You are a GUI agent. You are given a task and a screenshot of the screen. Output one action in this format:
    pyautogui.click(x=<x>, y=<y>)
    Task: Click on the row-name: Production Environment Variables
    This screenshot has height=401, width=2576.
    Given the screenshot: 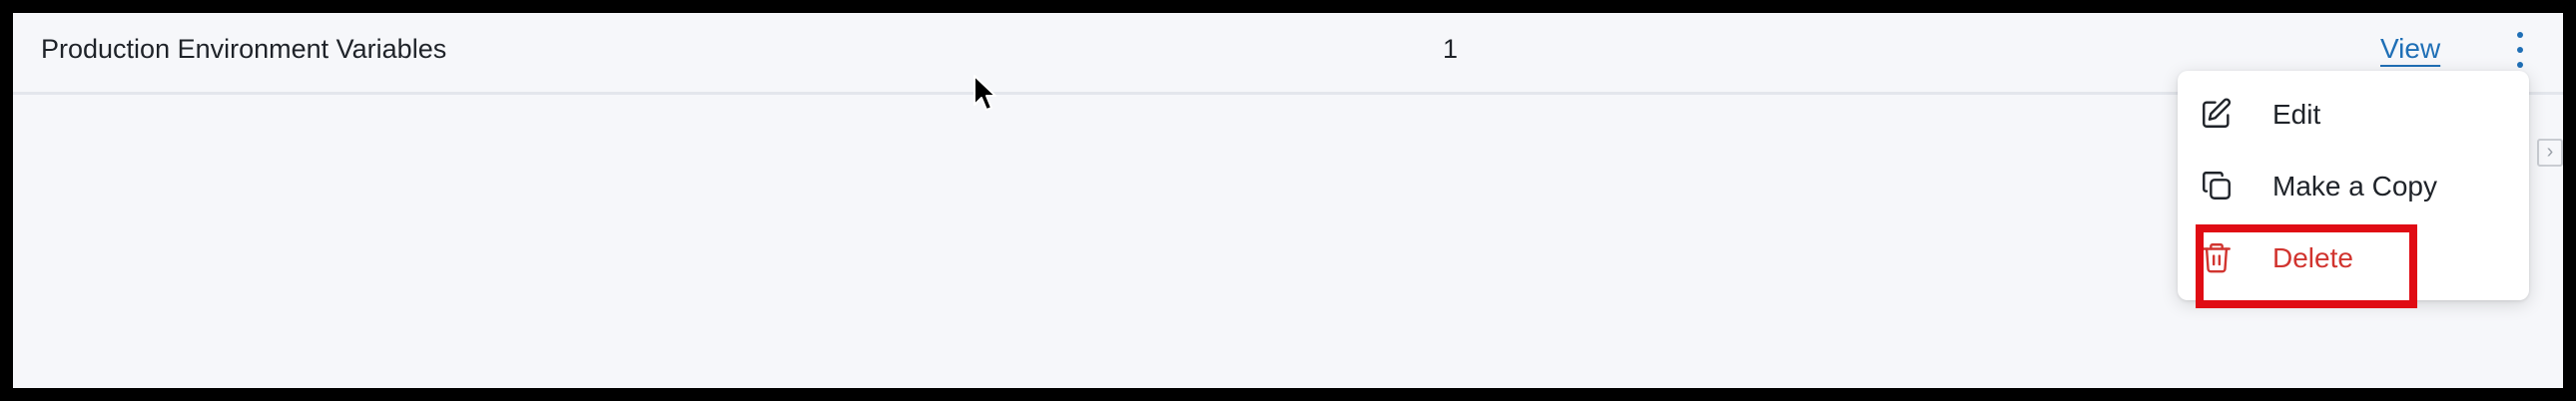 What is the action you would take?
    pyautogui.click(x=244, y=49)
    